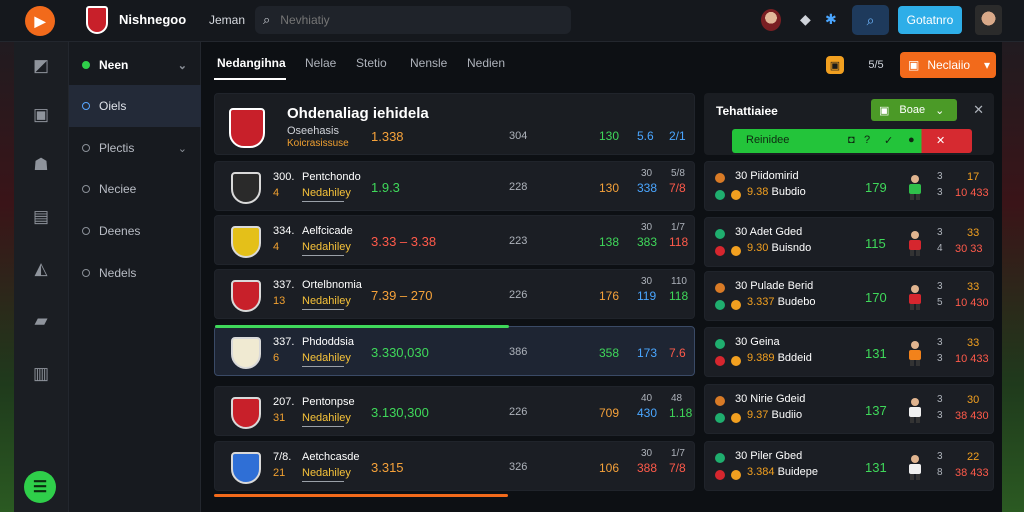  I want to click on match-header-value-3: 2/1, so click(677, 136).